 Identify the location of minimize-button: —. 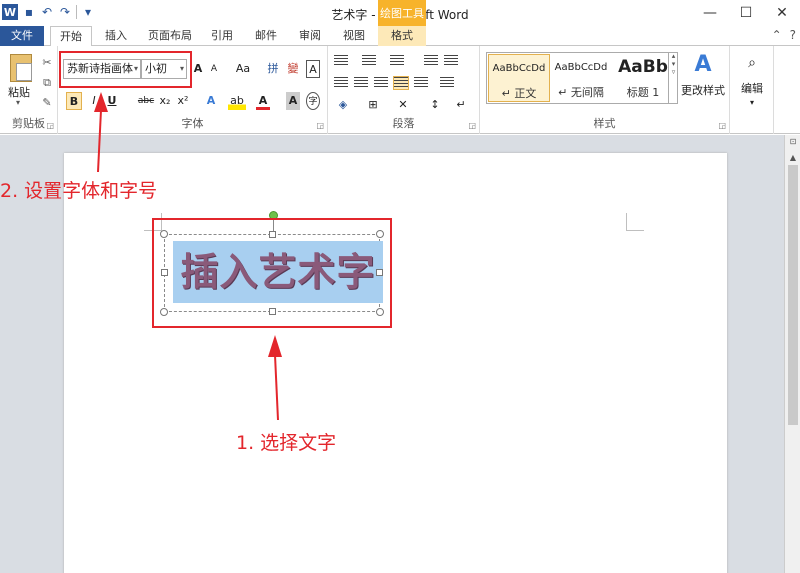
(710, 13).